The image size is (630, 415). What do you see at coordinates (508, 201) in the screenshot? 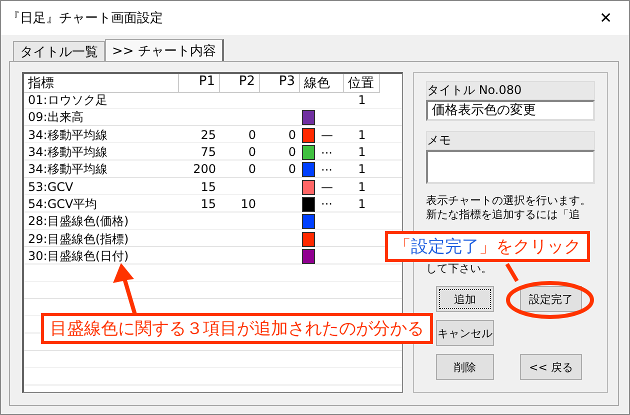
I see `help-text: 表示チャートの選択を行います。` at bounding box center [508, 201].